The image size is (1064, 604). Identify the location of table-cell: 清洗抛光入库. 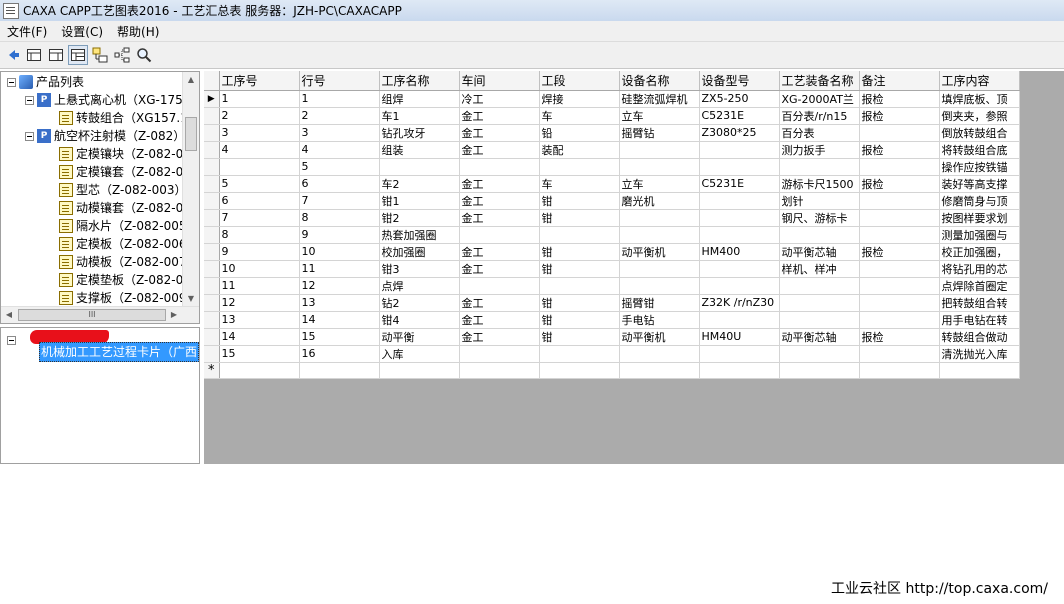
(979, 354).